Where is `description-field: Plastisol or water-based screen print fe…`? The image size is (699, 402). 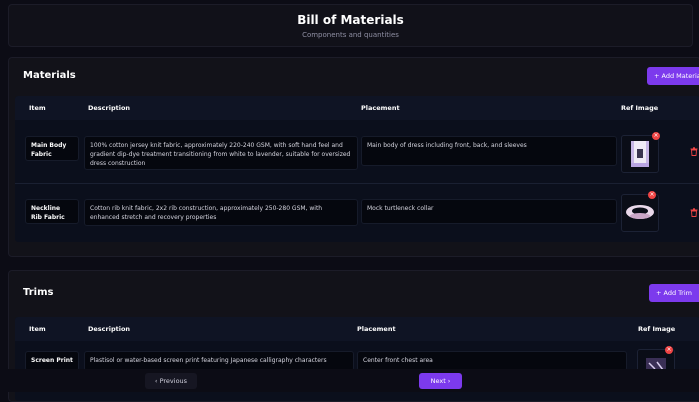 description-field: Plastisol or water-based screen print fe… is located at coordinates (219, 361).